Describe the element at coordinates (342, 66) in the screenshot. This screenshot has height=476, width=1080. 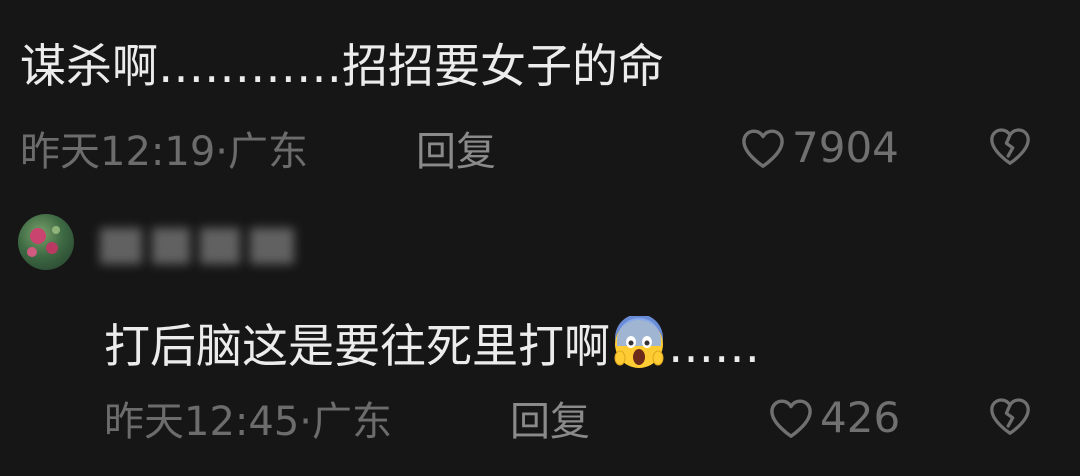
I see `comment-text: 谋杀啊…………招招要女子的命` at that location.